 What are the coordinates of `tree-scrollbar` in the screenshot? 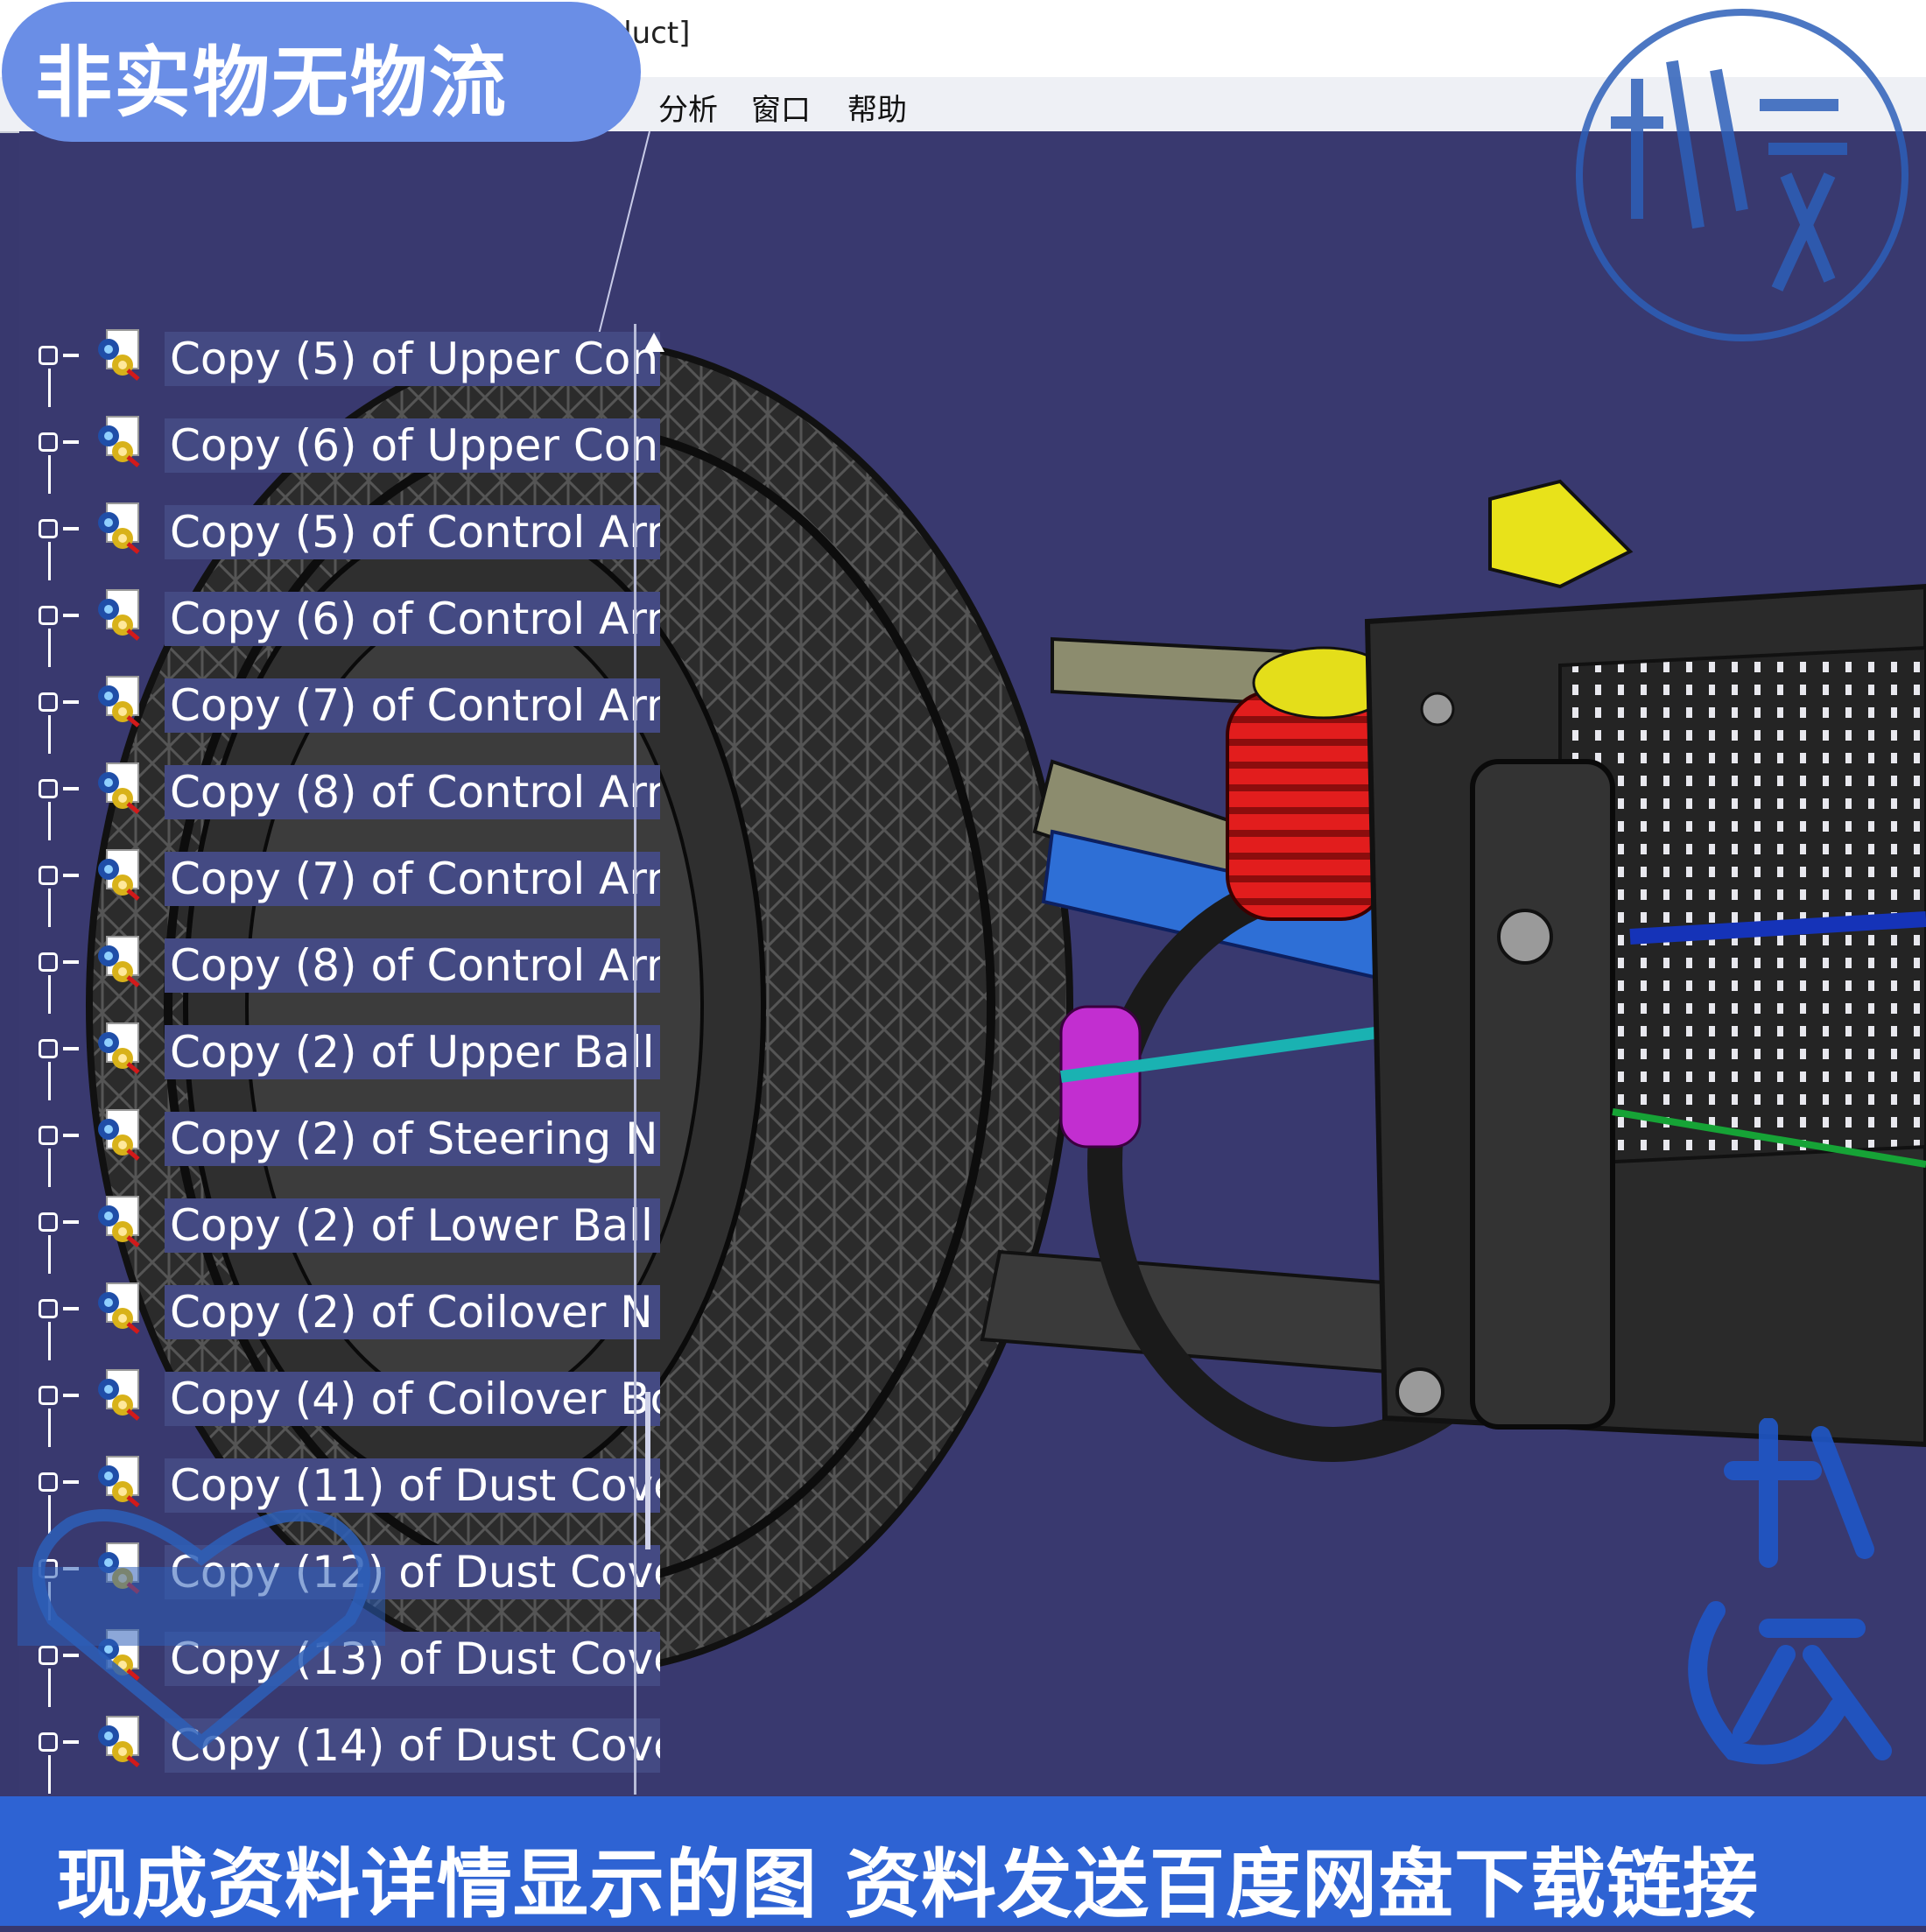 It's located at (653, 1060).